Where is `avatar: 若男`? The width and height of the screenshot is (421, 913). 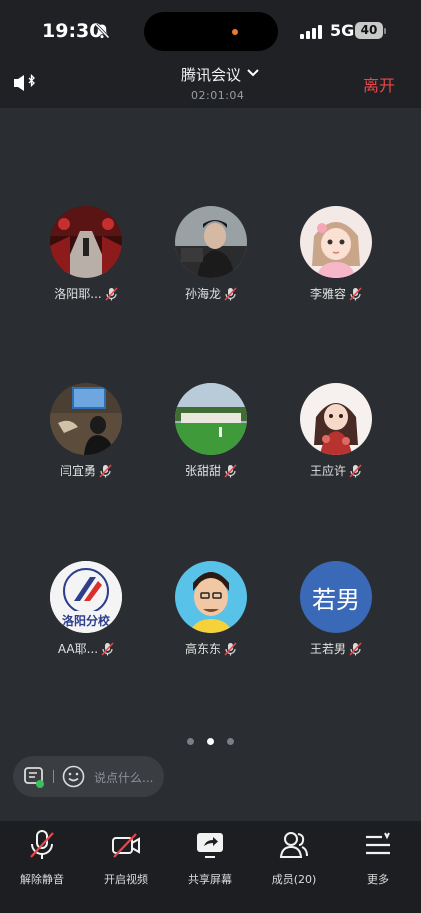 avatar: 若男 is located at coordinates (336, 597).